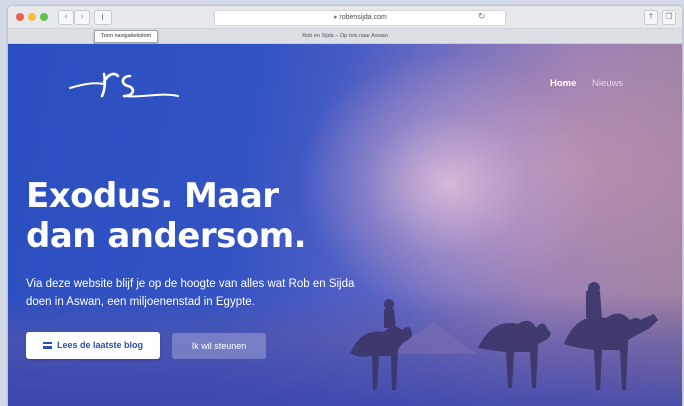 The width and height of the screenshot is (684, 406). I want to click on reload-icon: ↻, so click(482, 17).